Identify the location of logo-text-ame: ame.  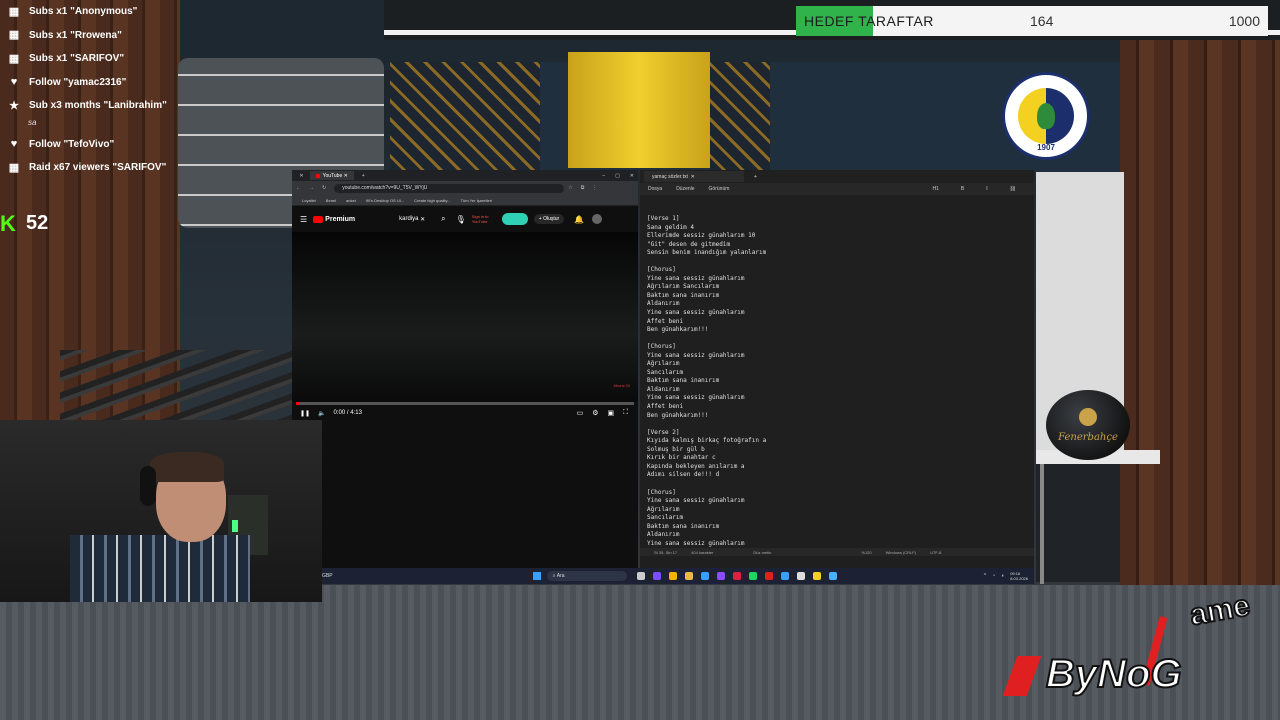
(1220, 610).